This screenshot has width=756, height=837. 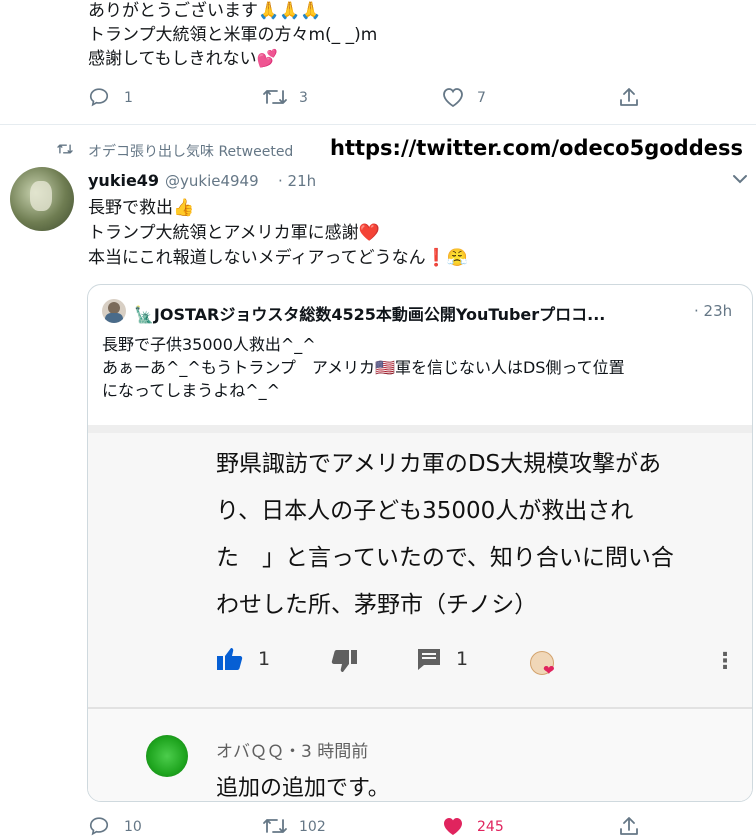 I want to click on tweet-divider, so click(x=378, y=124).